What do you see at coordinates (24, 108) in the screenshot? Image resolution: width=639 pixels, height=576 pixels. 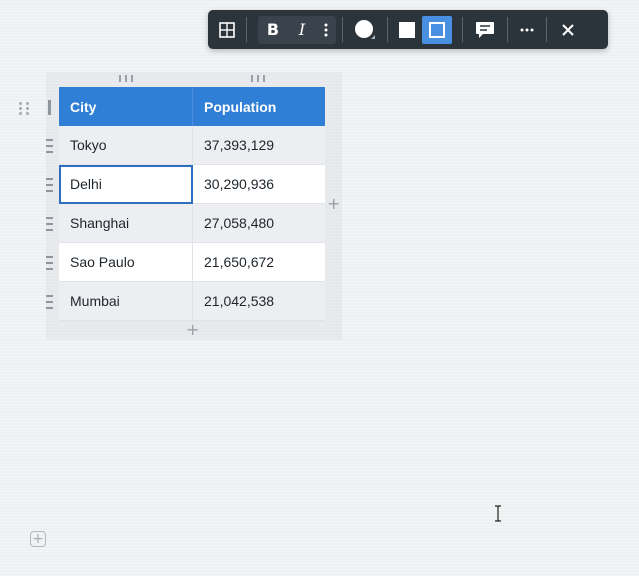 I see `block-drag-handle-icon` at bounding box center [24, 108].